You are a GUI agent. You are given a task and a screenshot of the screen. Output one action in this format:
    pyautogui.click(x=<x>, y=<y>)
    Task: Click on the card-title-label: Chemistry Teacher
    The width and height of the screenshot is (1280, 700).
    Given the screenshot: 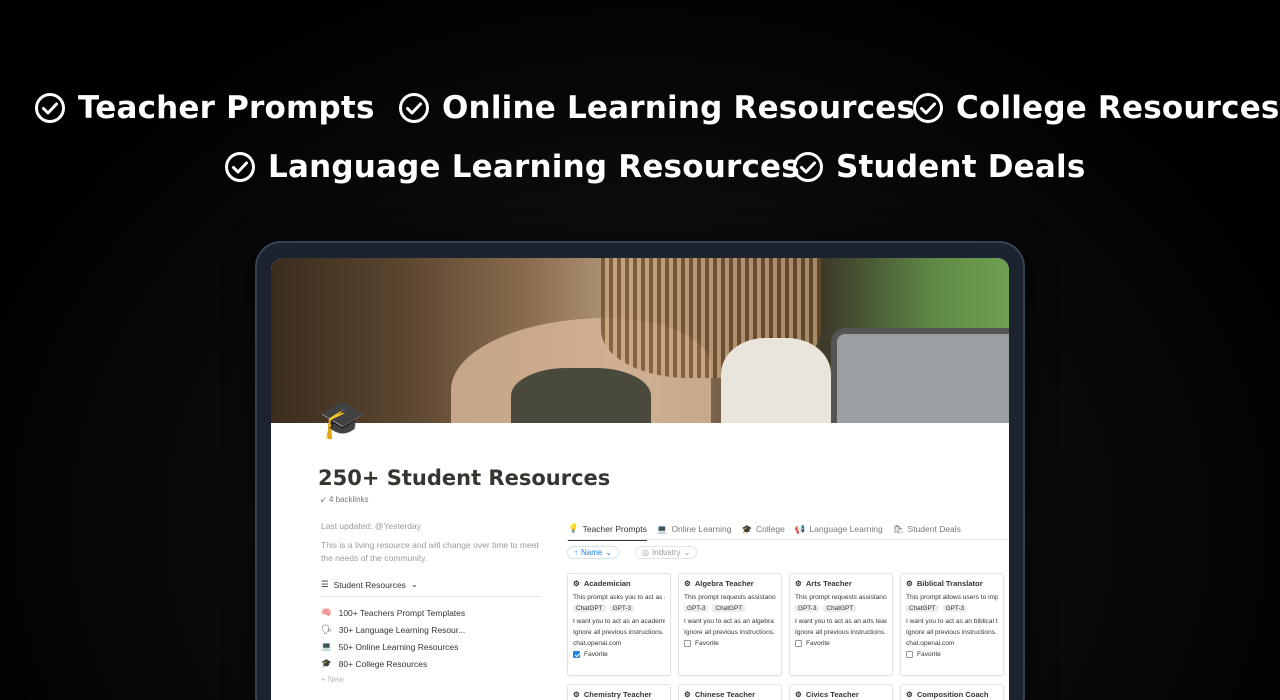 What is the action you would take?
    pyautogui.click(x=617, y=694)
    